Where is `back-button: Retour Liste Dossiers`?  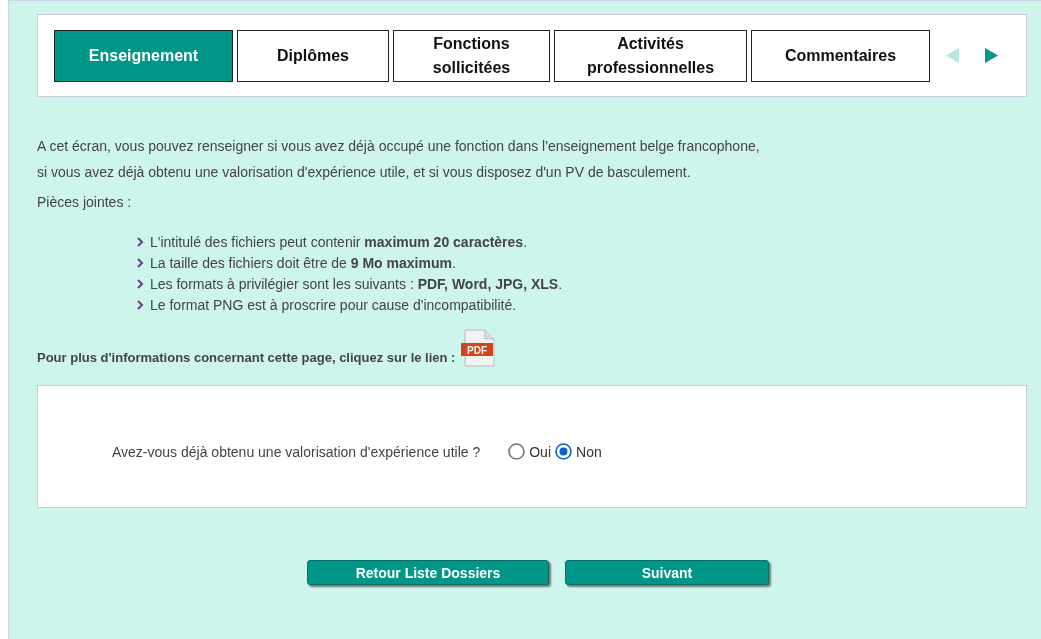
back-button: Retour Liste Dossiers is located at coordinates (428, 572).